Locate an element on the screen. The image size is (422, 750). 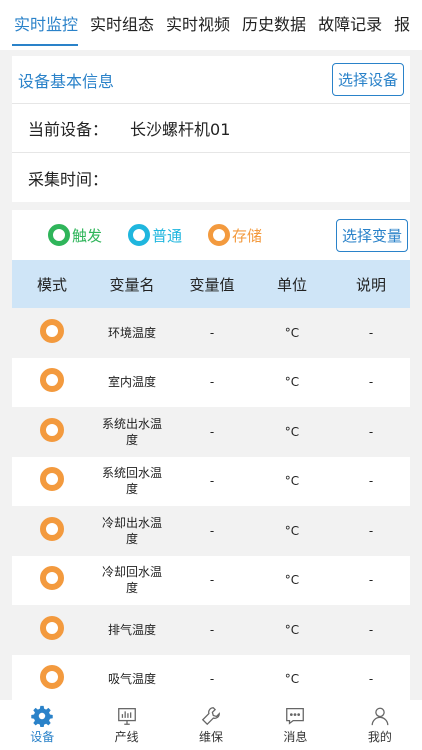
trigger-ring-icon is located at coordinates (59, 235).